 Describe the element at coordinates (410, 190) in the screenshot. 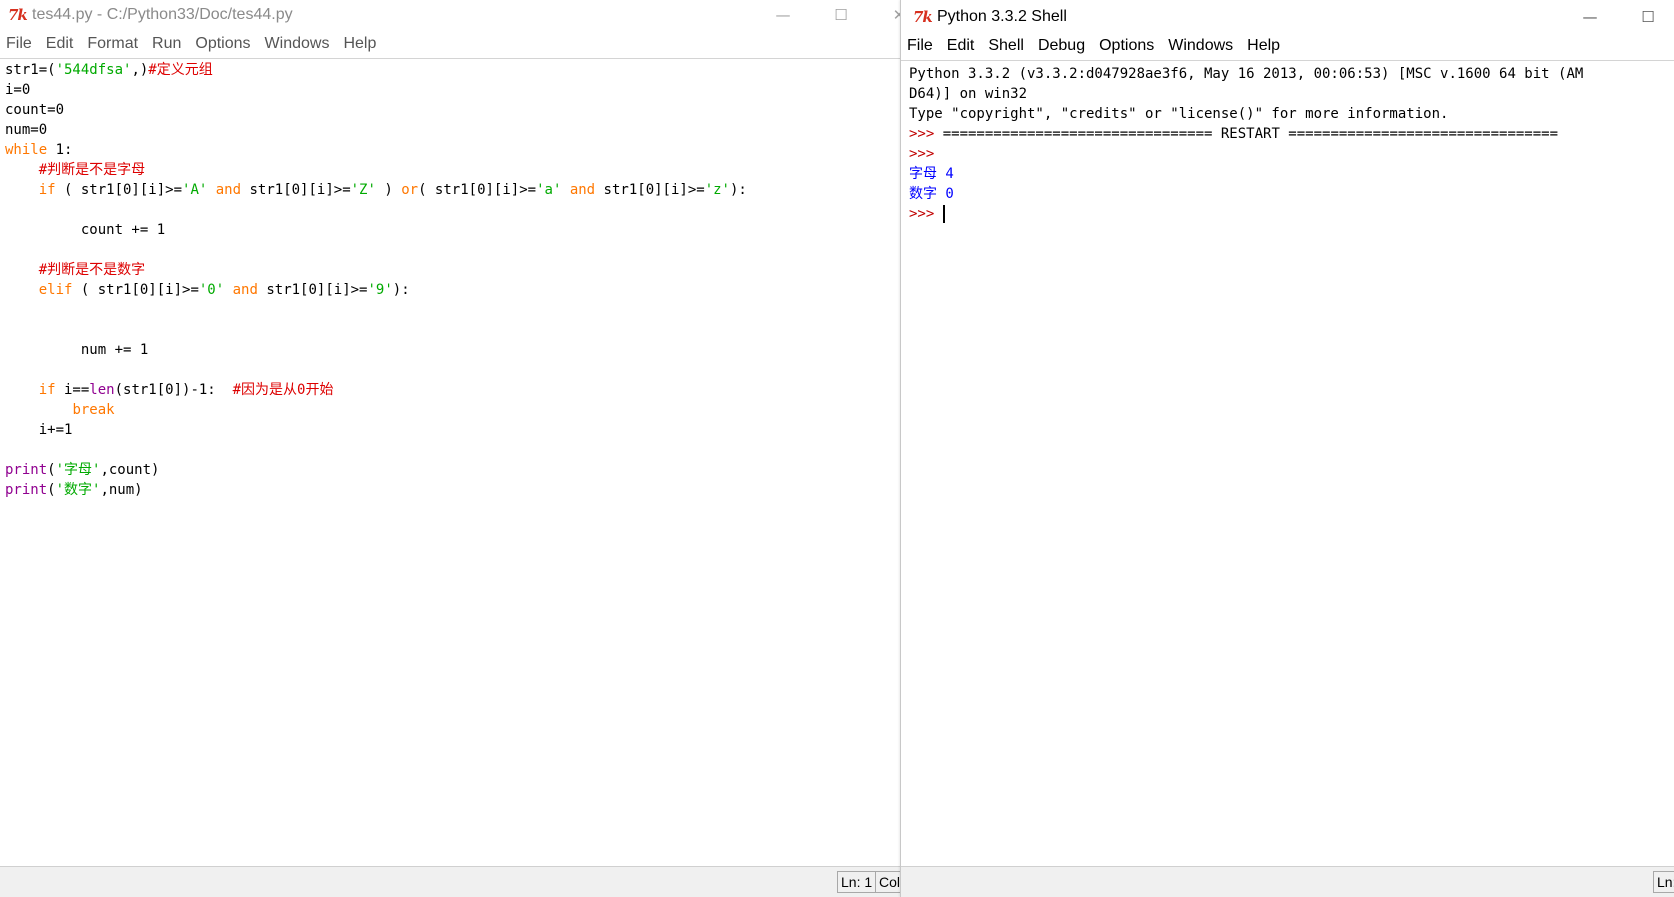

I see `keyword-token: or` at that location.